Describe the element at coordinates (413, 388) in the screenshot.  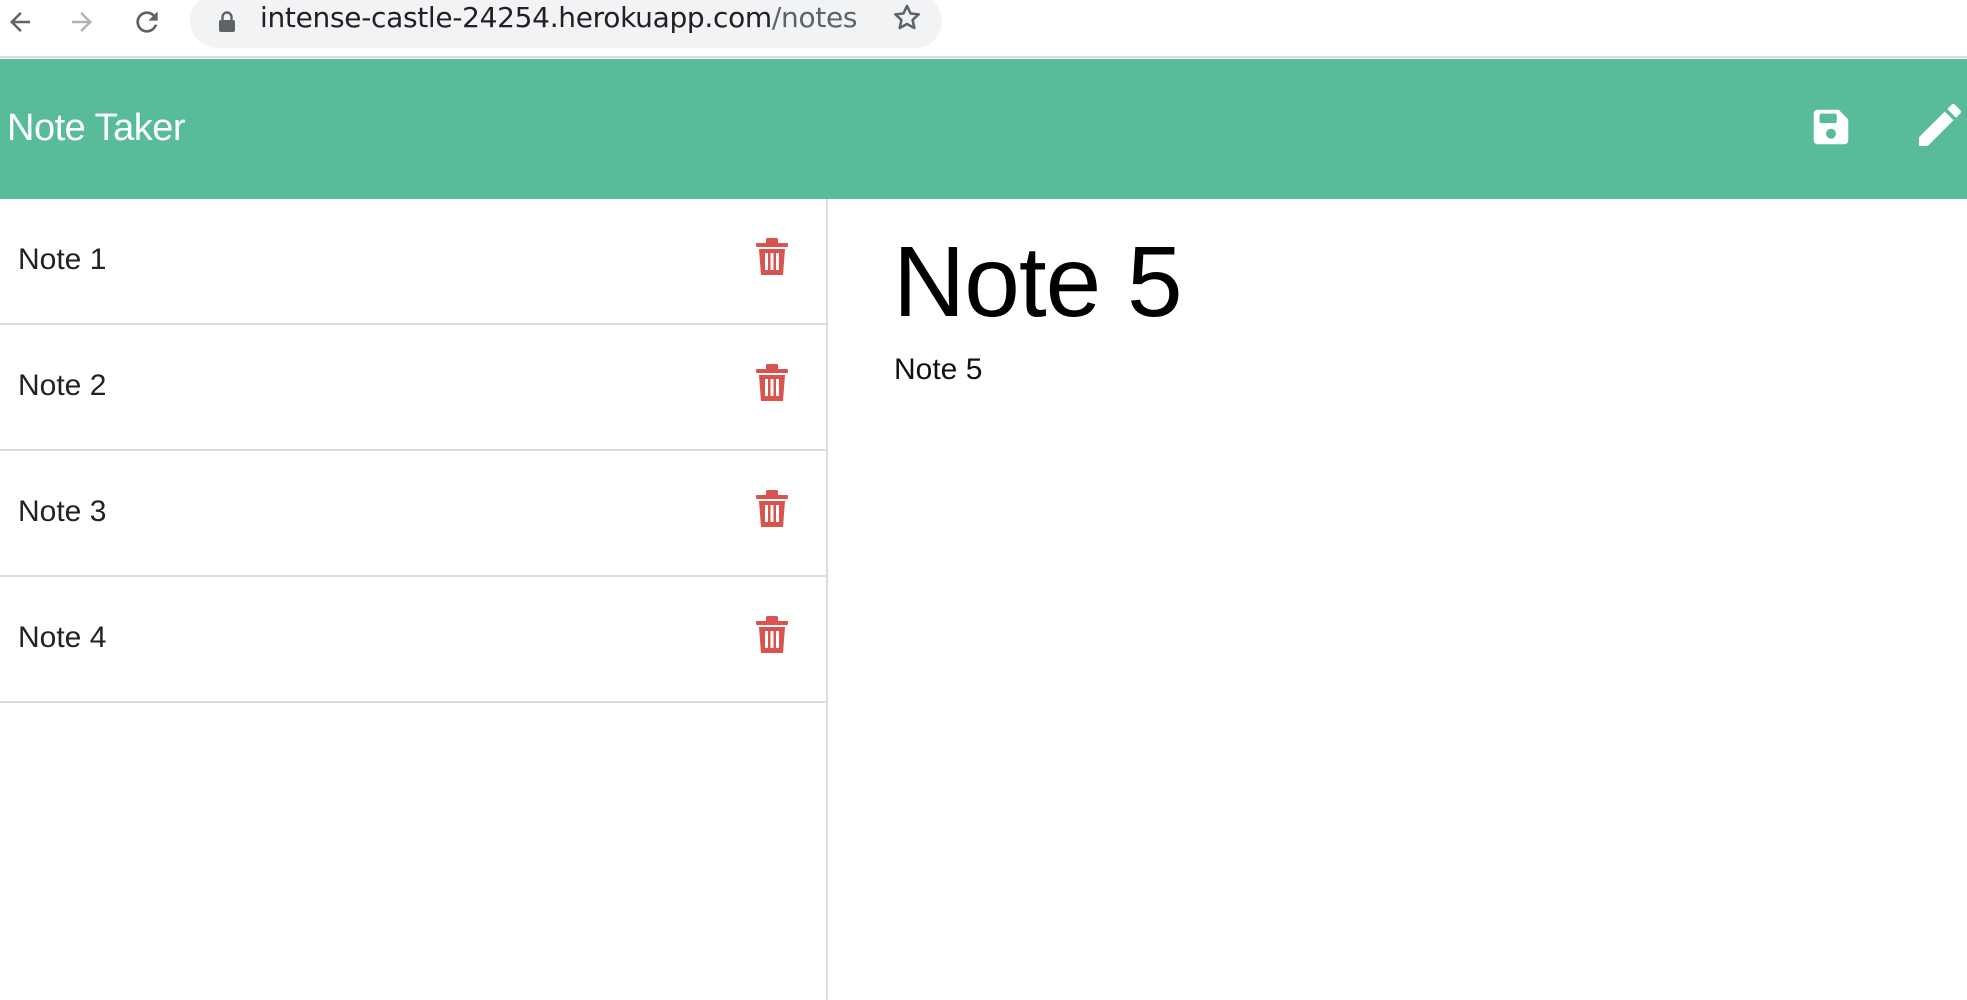
I see `note-list-item: Note 2` at that location.